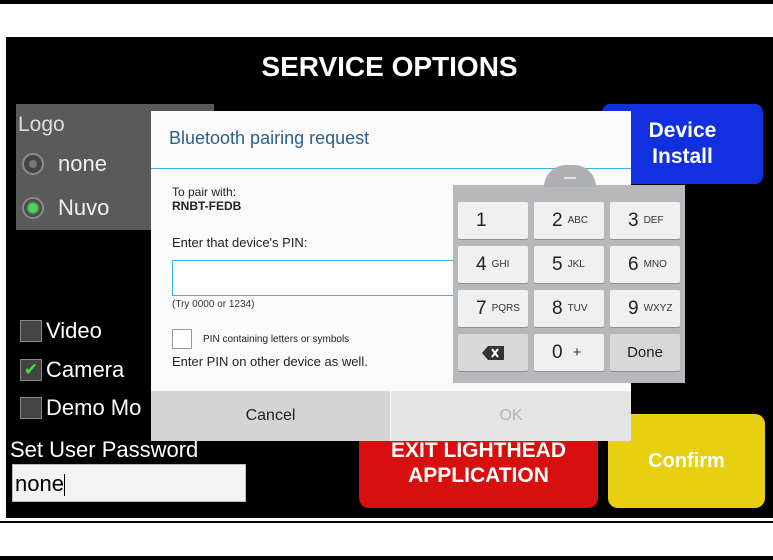 Image resolution: width=773 pixels, height=560 pixels. Describe the element at coordinates (129, 483) in the screenshot. I see `password-input: none` at that location.